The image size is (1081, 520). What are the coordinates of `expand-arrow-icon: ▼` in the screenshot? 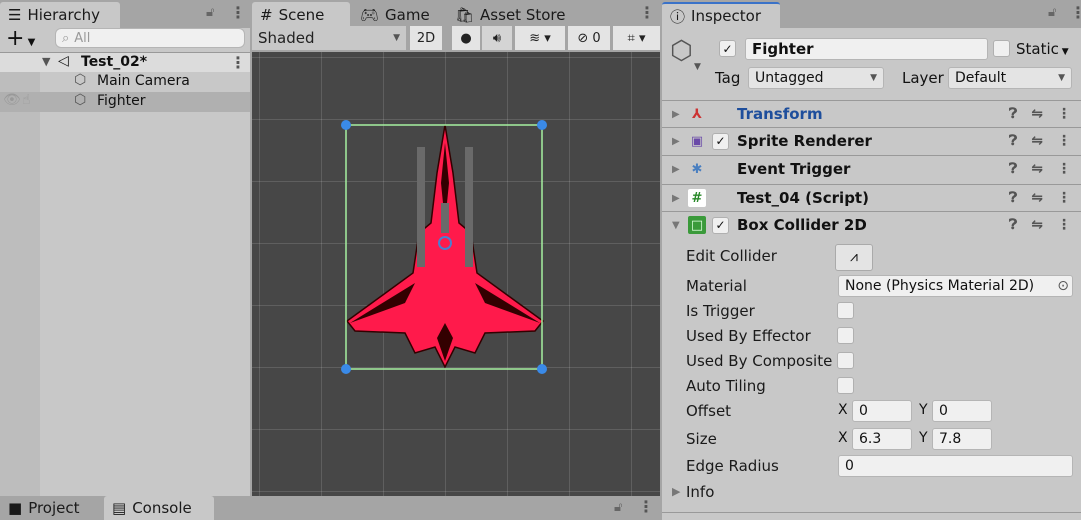 It's located at (46, 61).